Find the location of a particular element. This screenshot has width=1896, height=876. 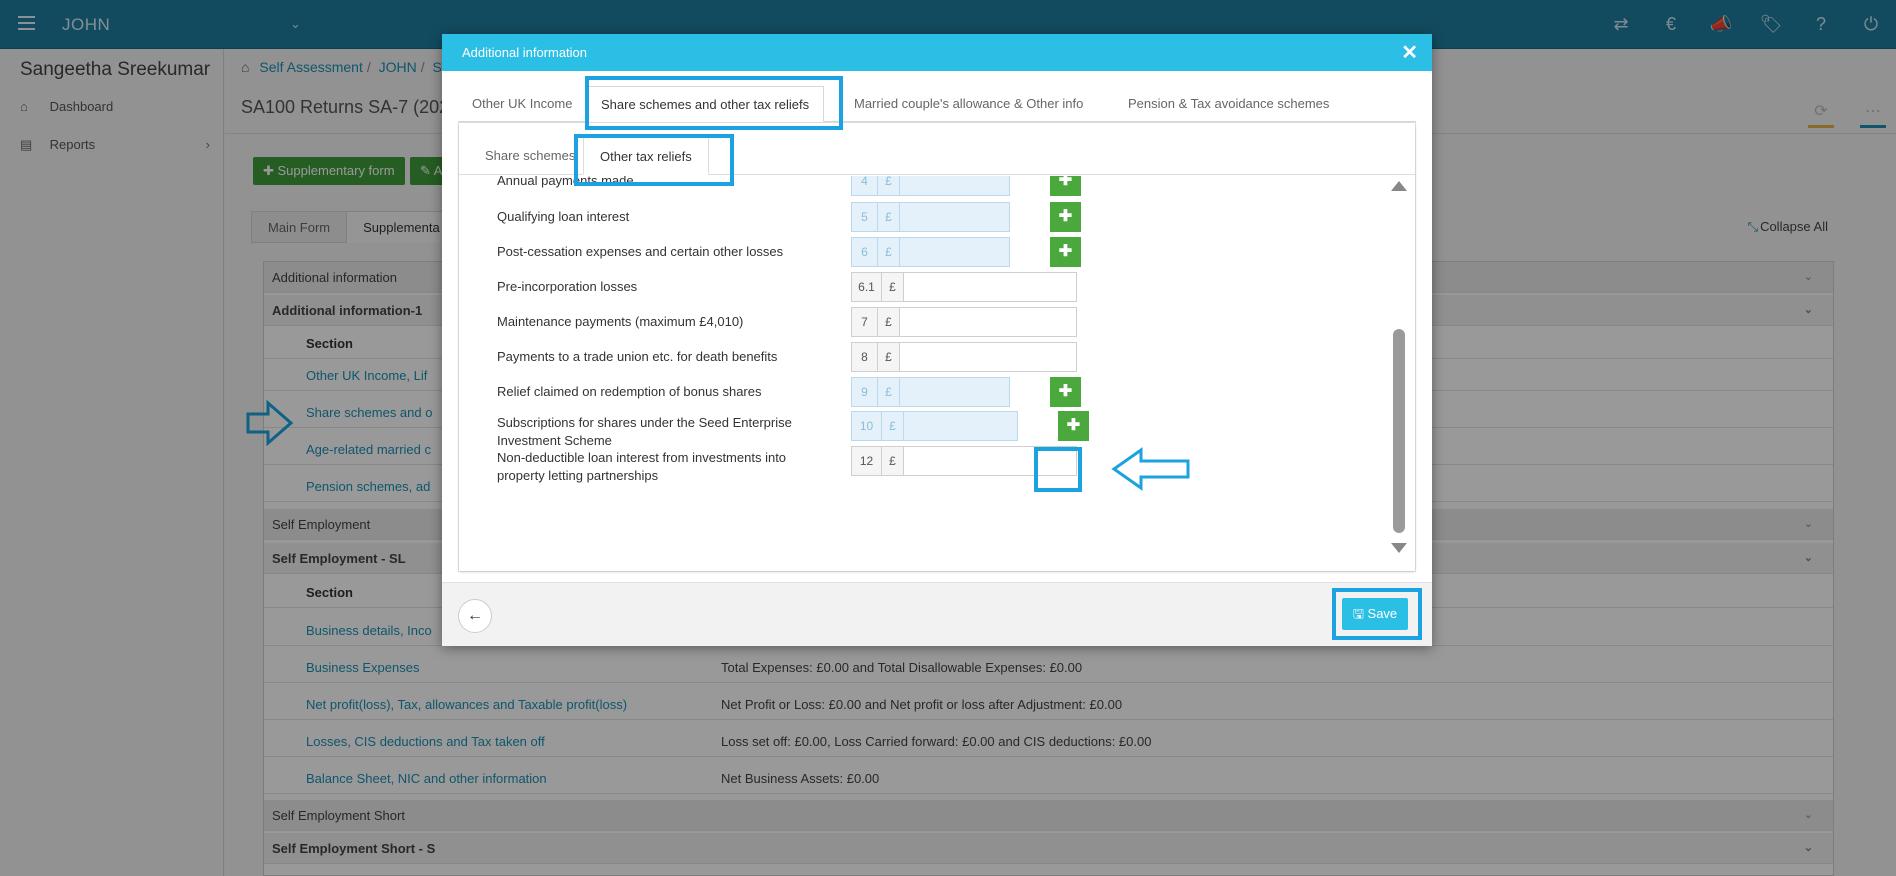

modal-footer: ← 🖫 Save is located at coordinates (937, 614).